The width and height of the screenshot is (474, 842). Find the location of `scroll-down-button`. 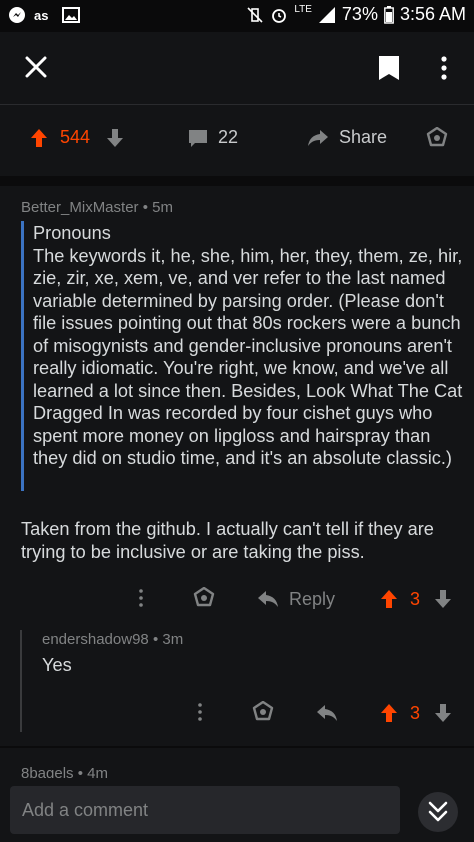

scroll-down-button is located at coordinates (438, 812).